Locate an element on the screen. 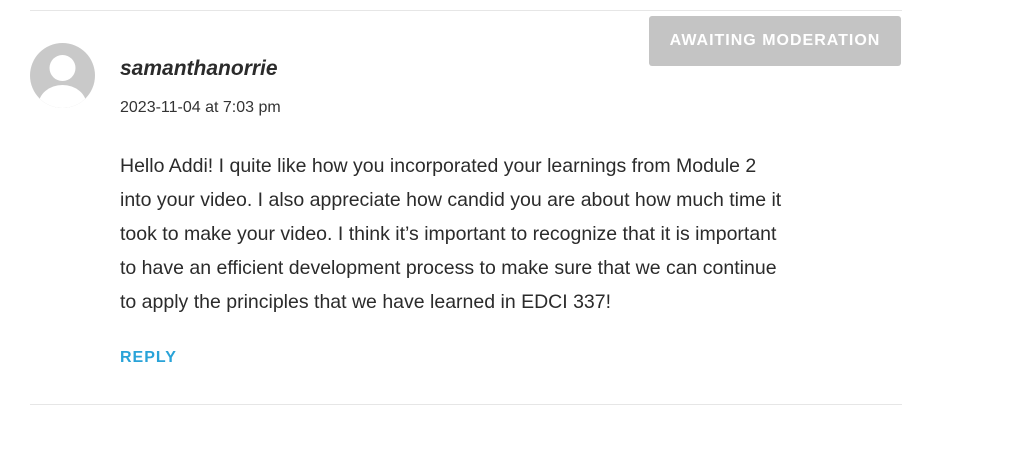 The image size is (1024, 450). default-user-avatar-icon is located at coordinates (62, 75).